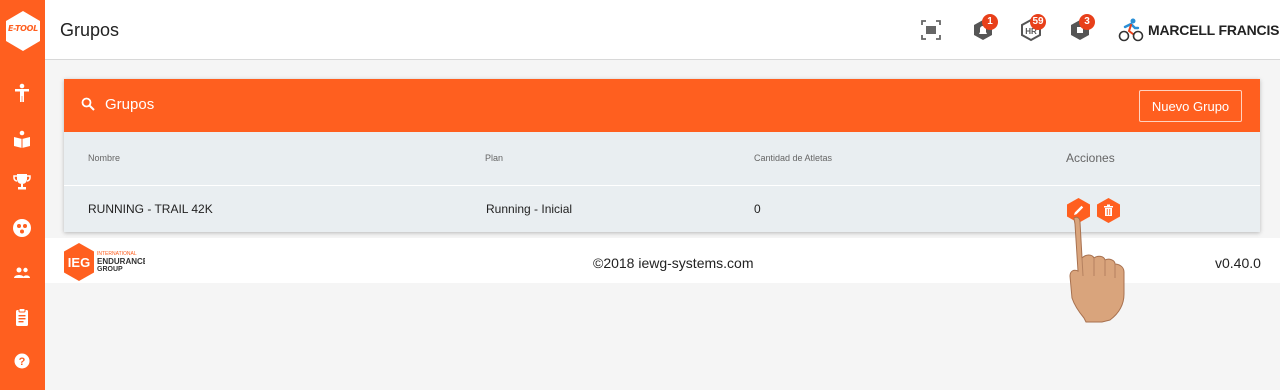 The height and width of the screenshot is (390, 1280). I want to click on pointing-hand-cursor, so click(1096, 270).